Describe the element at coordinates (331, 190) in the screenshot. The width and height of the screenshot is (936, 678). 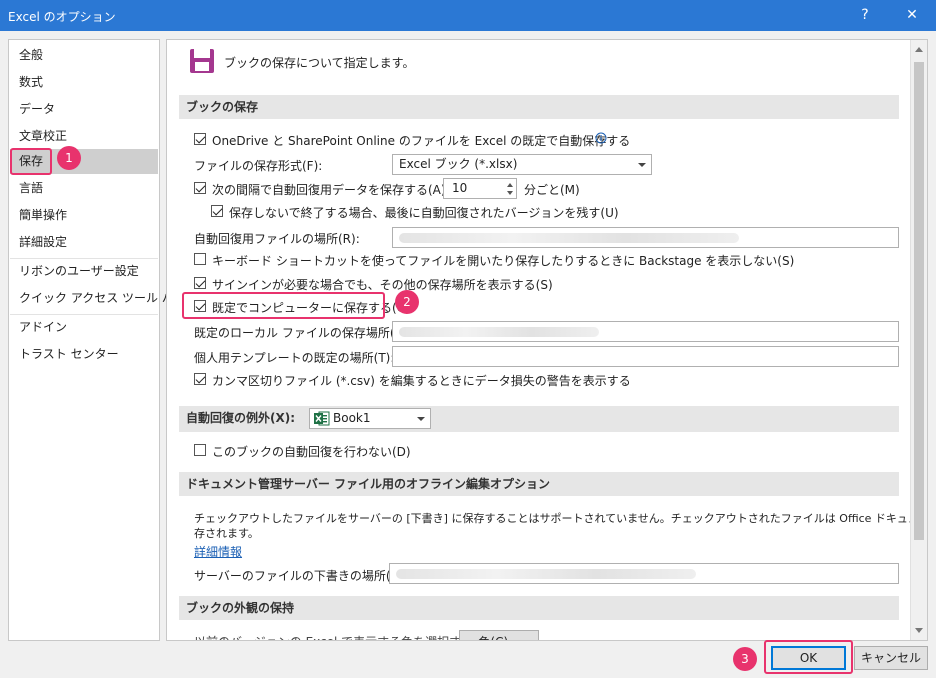
I see `autorecover-label: 次の間隔で自動回復用データを保存する(A):` at that location.